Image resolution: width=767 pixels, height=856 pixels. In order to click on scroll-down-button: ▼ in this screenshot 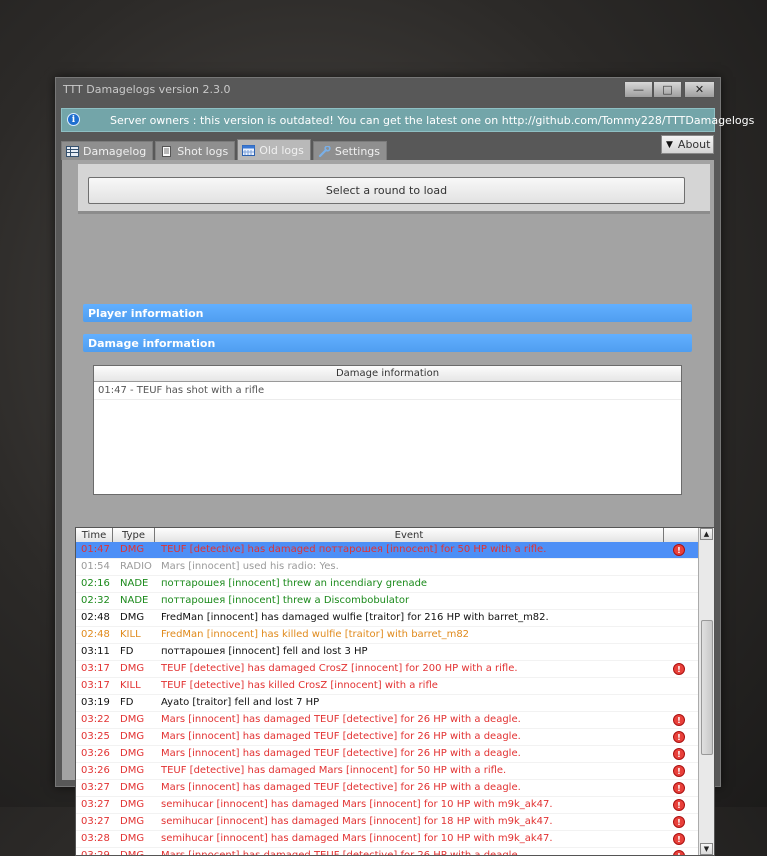, I will do `click(706, 849)`.